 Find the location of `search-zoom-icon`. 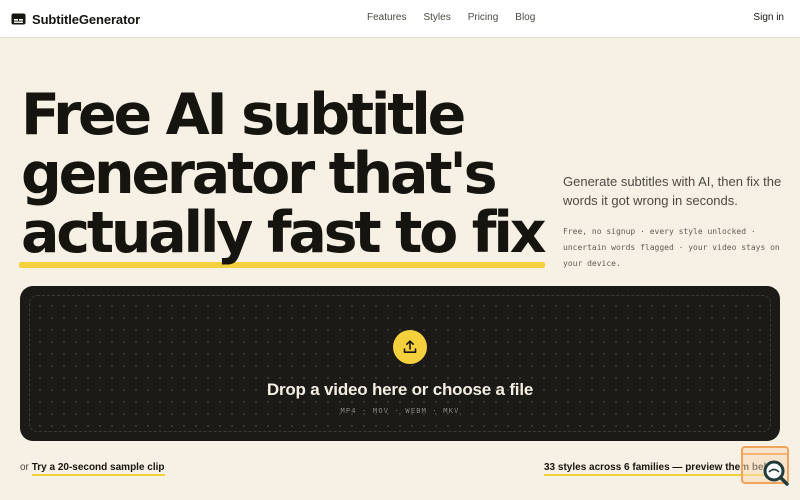

search-zoom-icon is located at coordinates (765, 466).